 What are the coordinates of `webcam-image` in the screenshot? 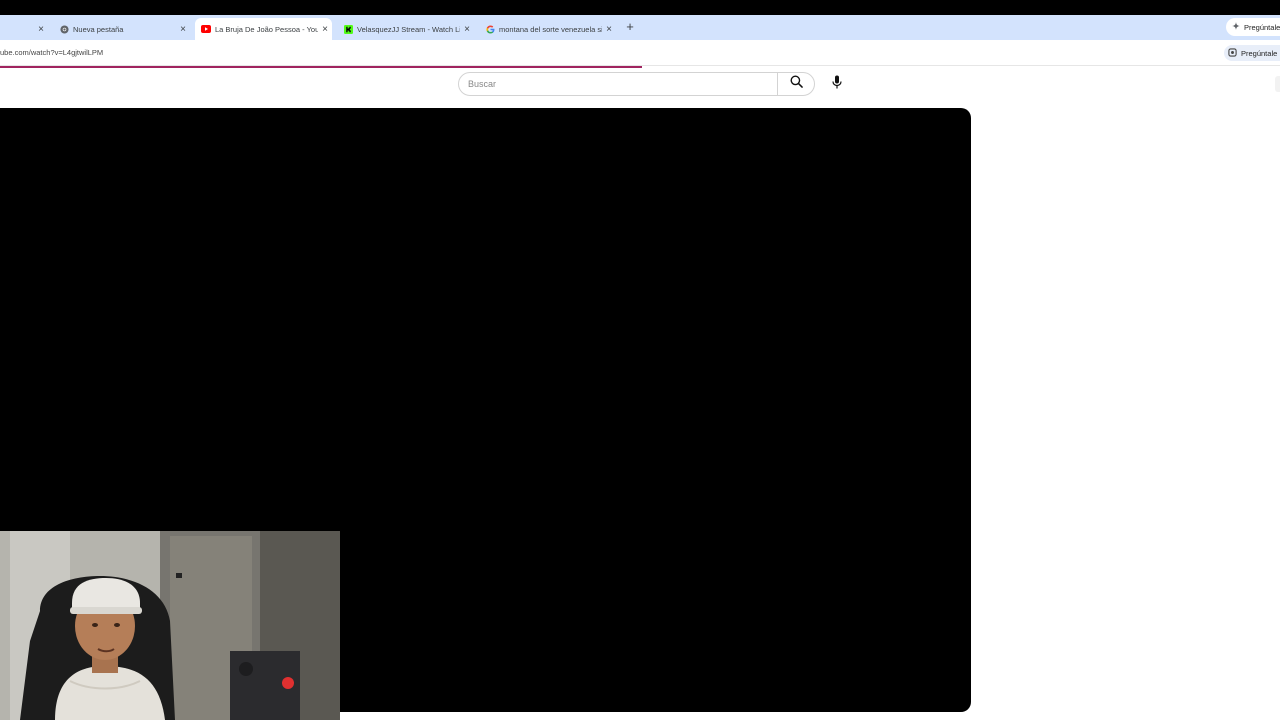 It's located at (170, 625).